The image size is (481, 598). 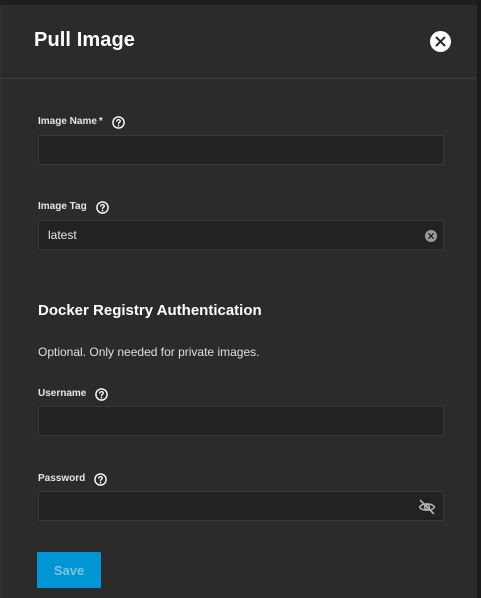 I want to click on dialog-header: Pull Image, so click(x=239, y=42).